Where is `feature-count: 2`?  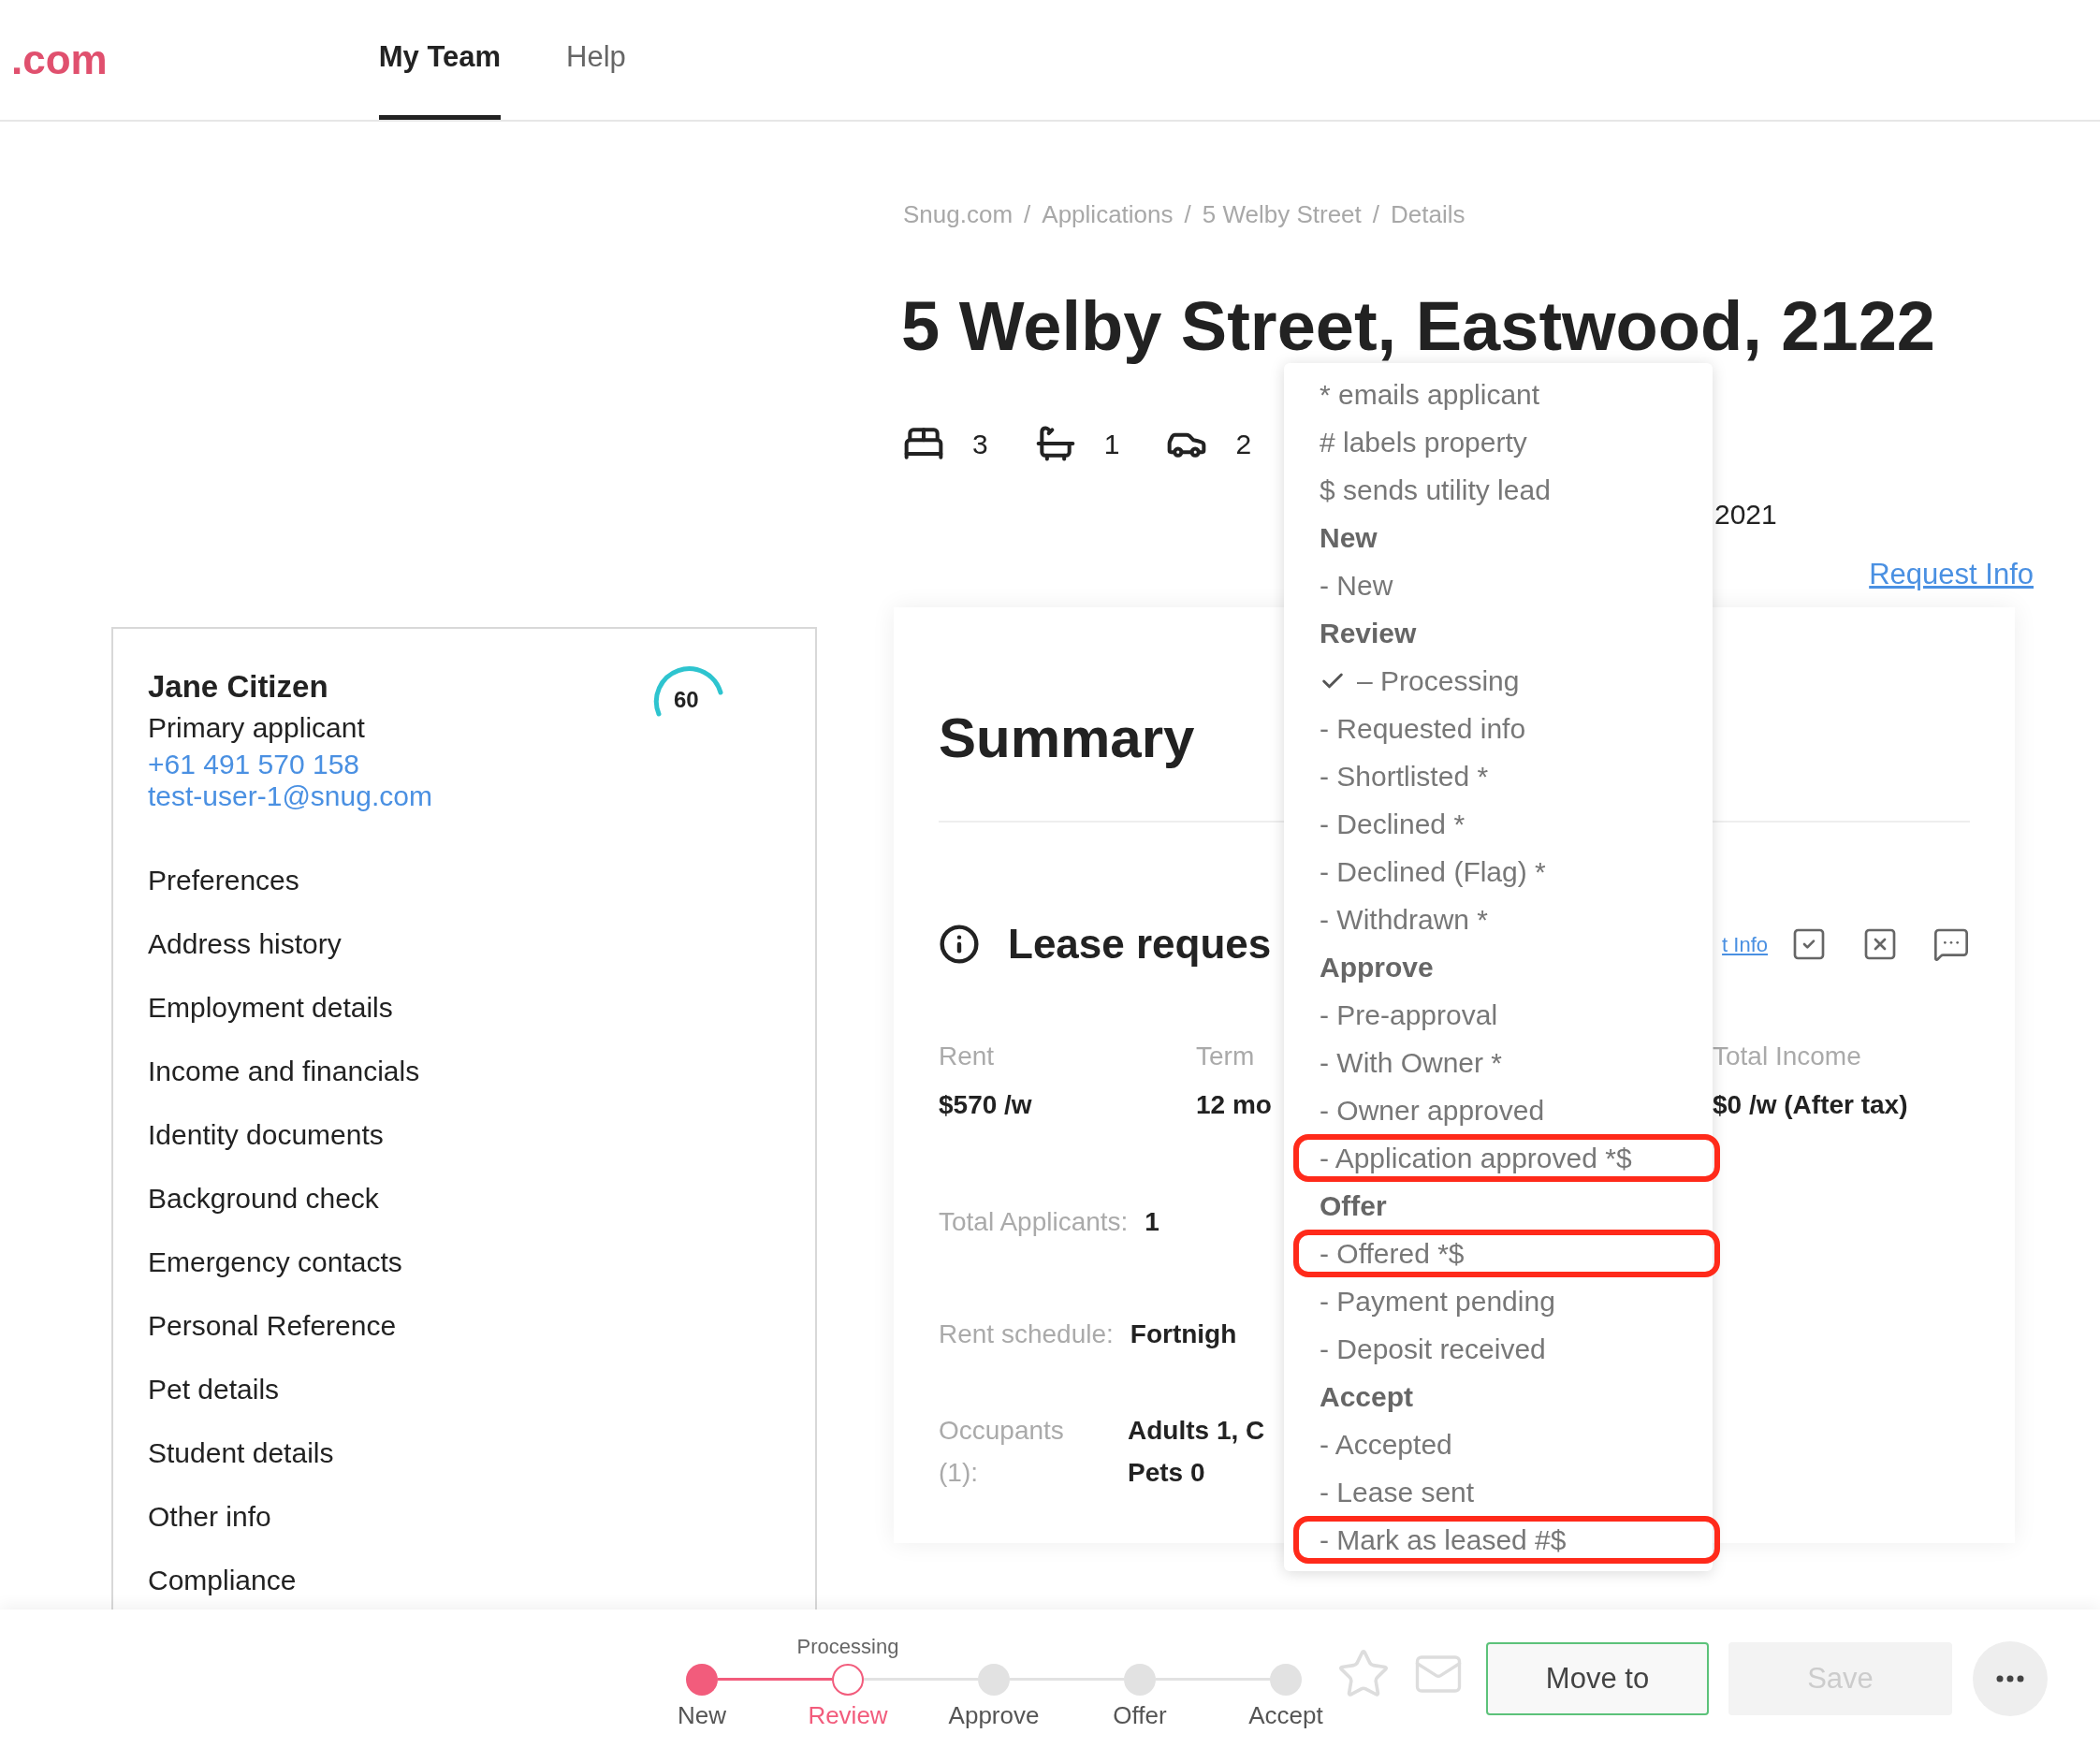
feature-count: 2 is located at coordinates (1243, 444).